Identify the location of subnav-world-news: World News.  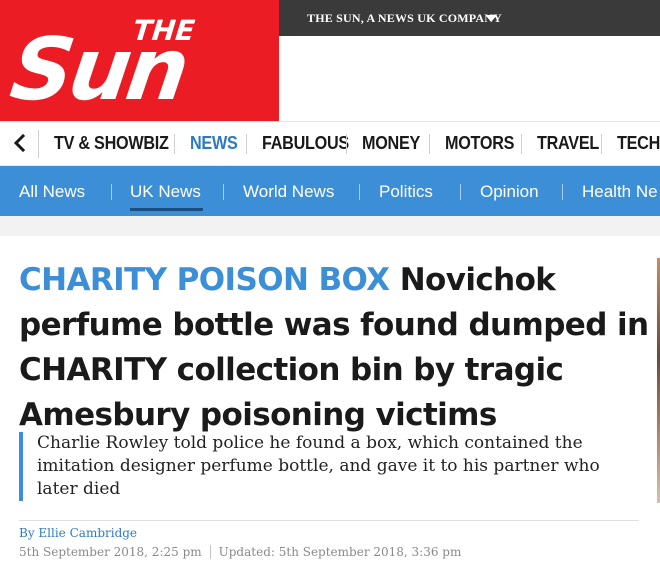
(288, 192).